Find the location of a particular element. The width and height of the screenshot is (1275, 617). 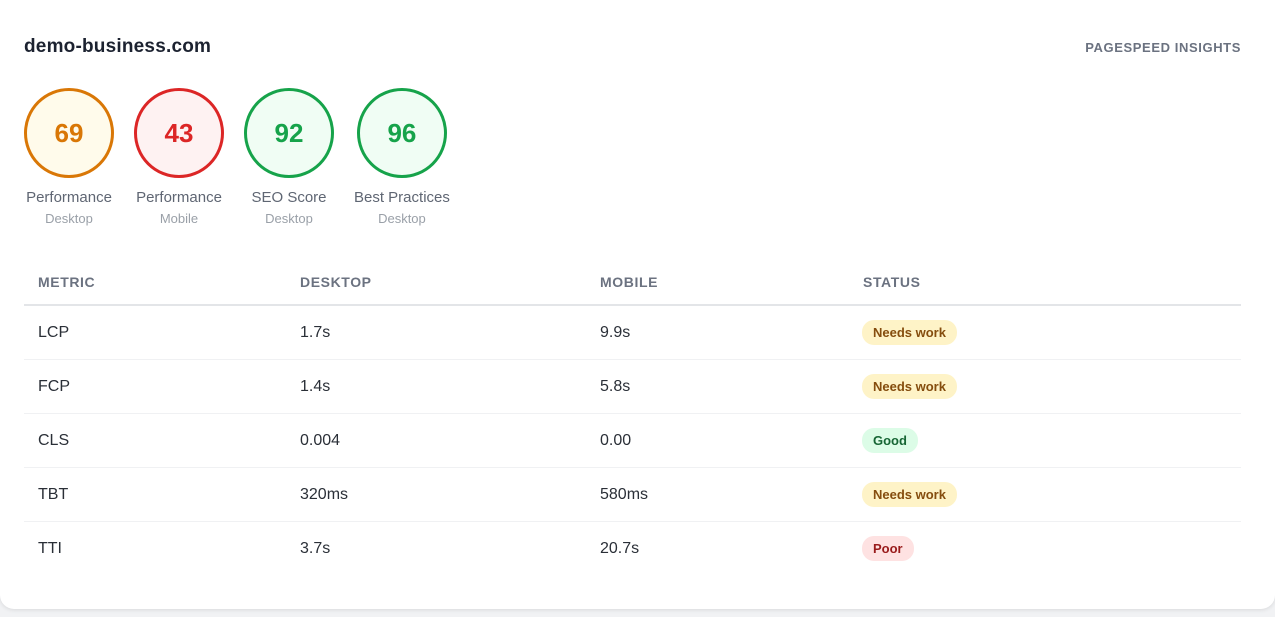

mobile-value: 20.7s is located at coordinates (620, 548).